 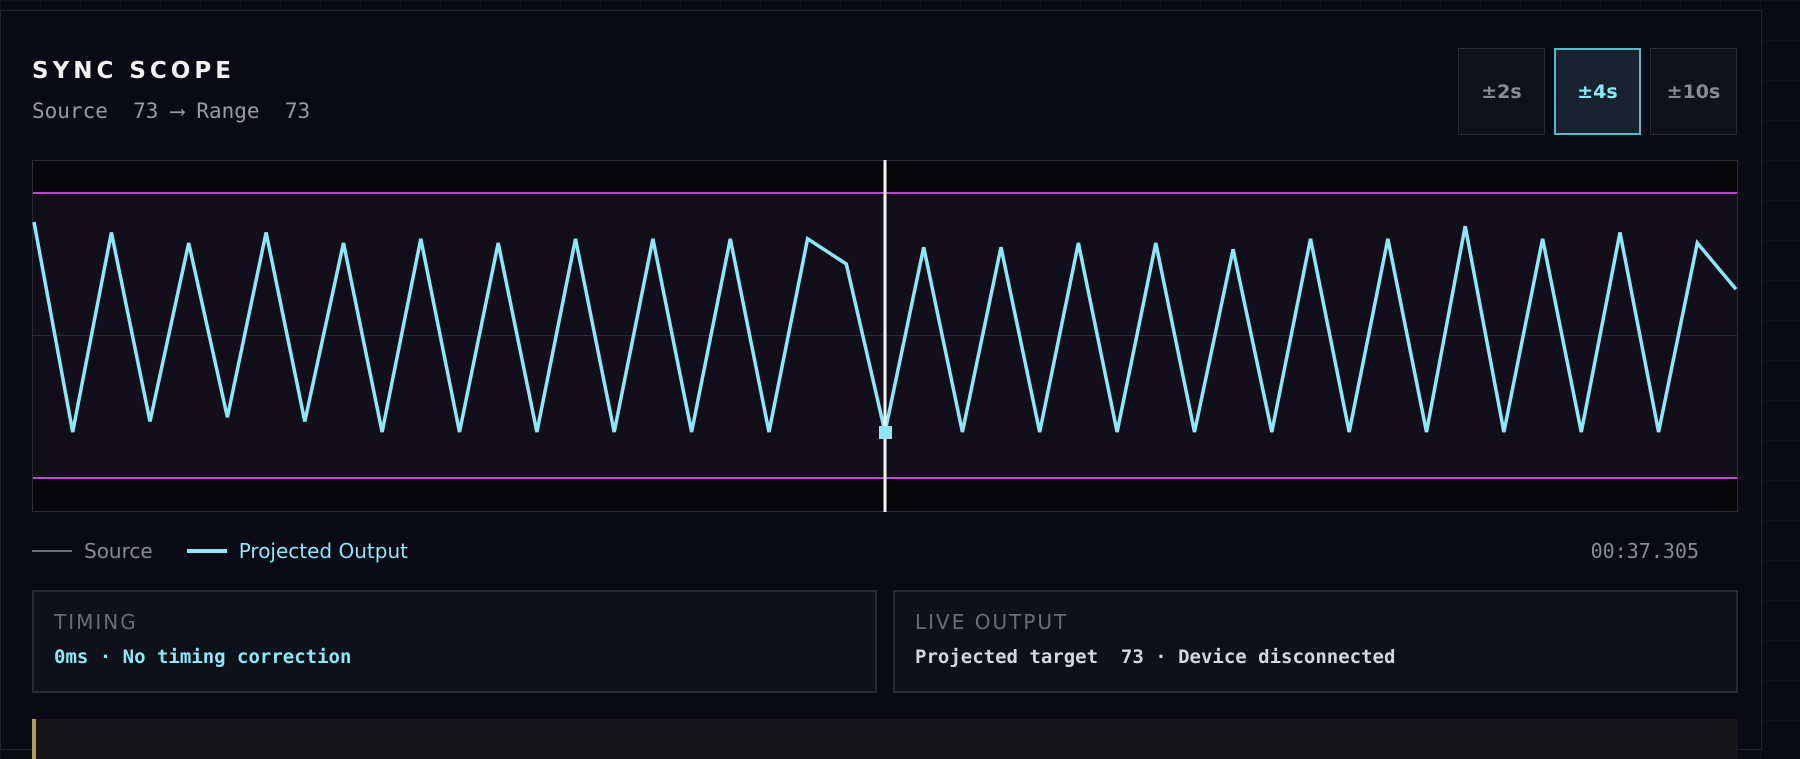 I want to click on source-range-readout: Source 73 ⟶ Range 73, so click(x=171, y=111).